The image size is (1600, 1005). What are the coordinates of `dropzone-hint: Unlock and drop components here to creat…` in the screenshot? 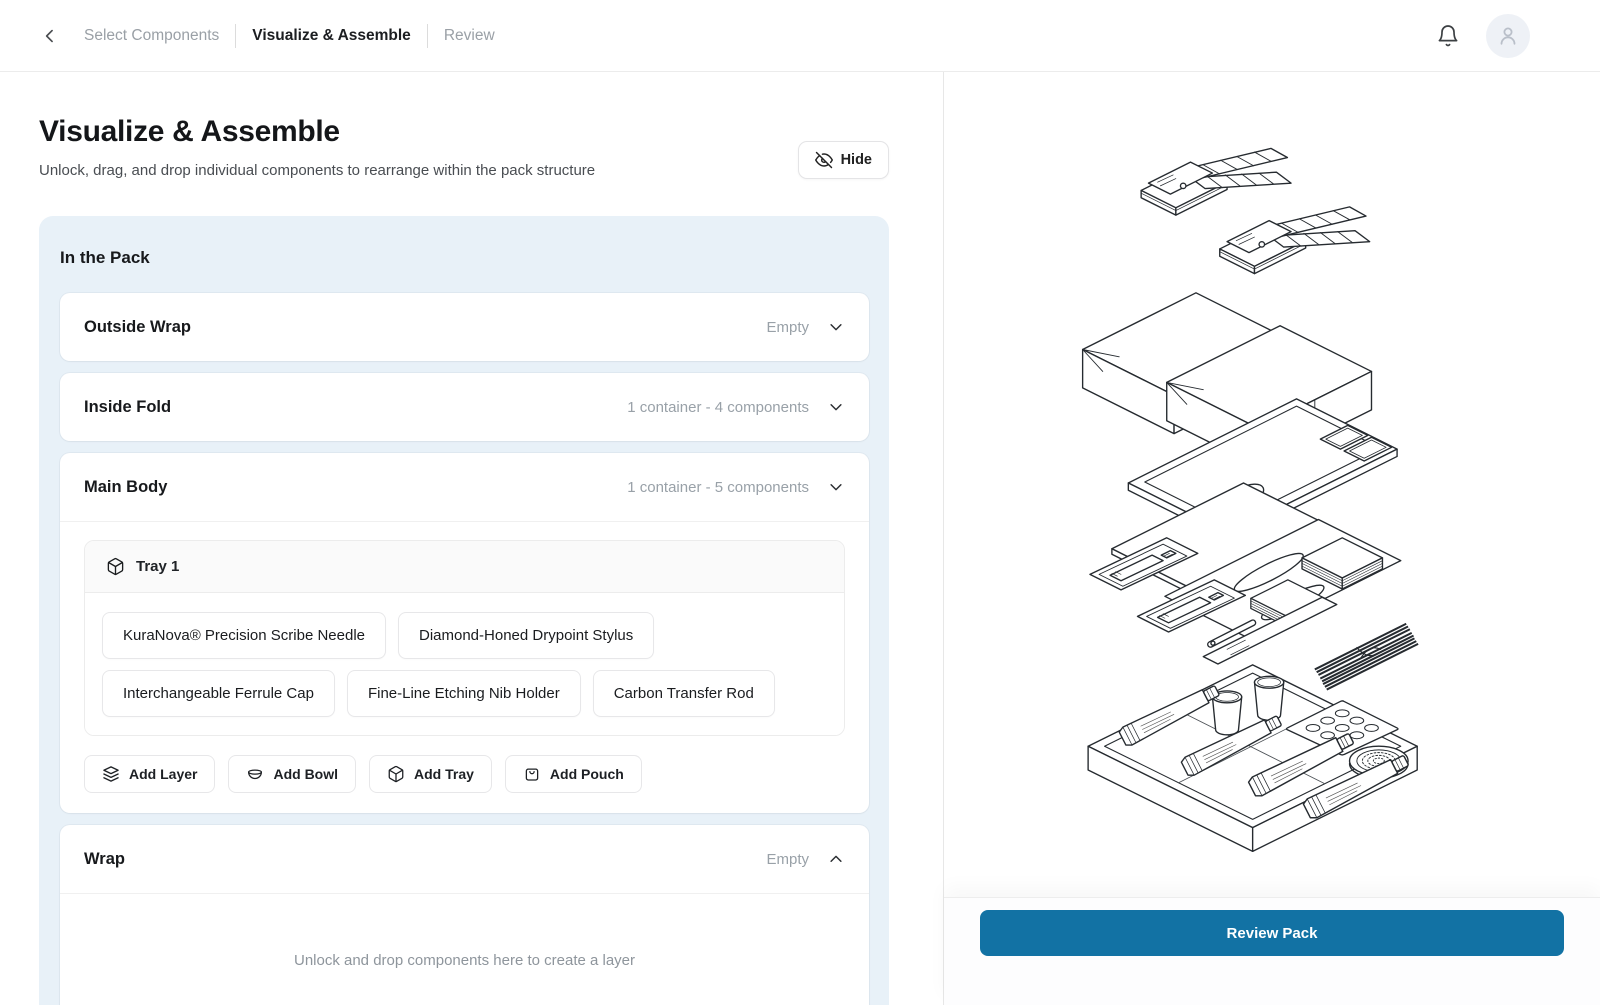 It's located at (464, 960).